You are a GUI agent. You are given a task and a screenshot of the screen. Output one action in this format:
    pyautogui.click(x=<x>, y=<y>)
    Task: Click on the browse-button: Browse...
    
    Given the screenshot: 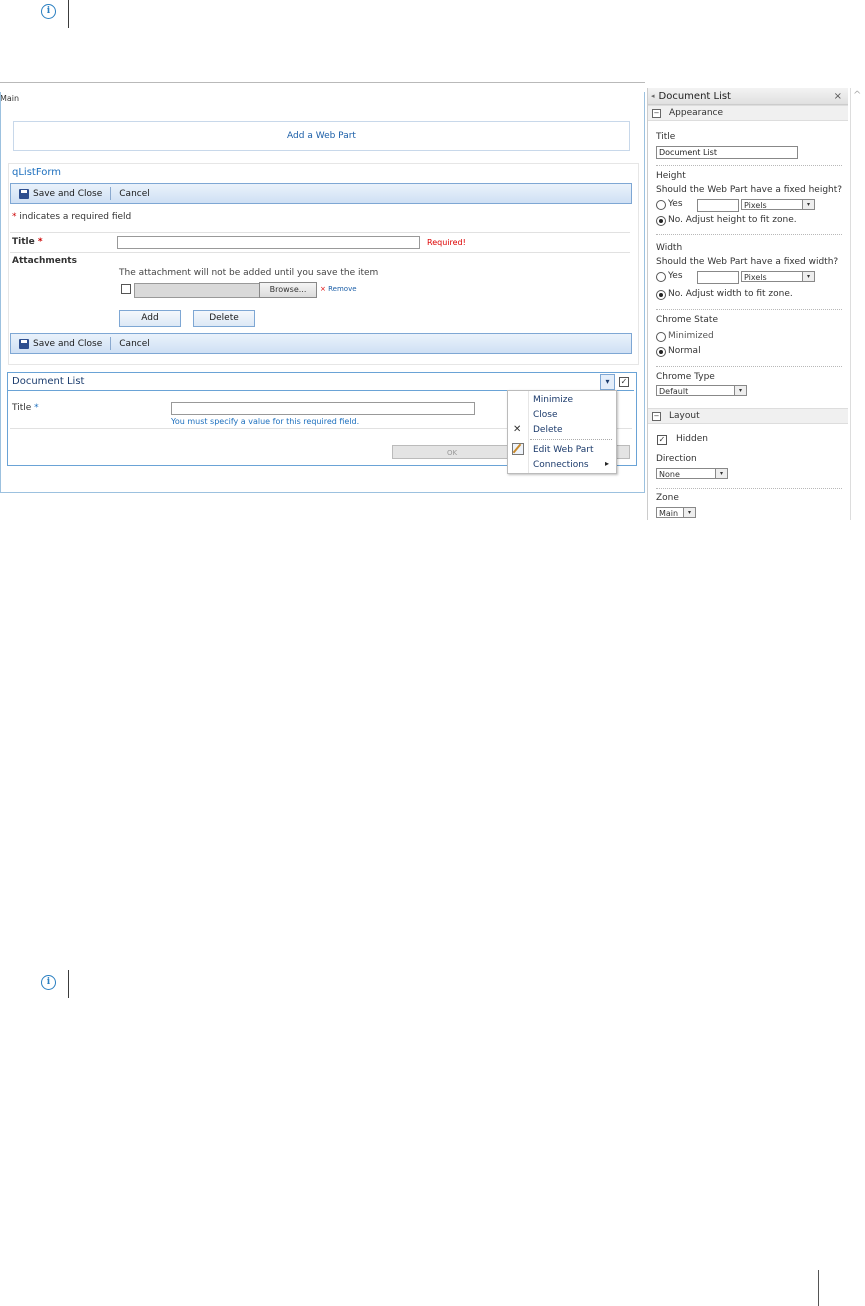 What is the action you would take?
    pyautogui.click(x=288, y=290)
    